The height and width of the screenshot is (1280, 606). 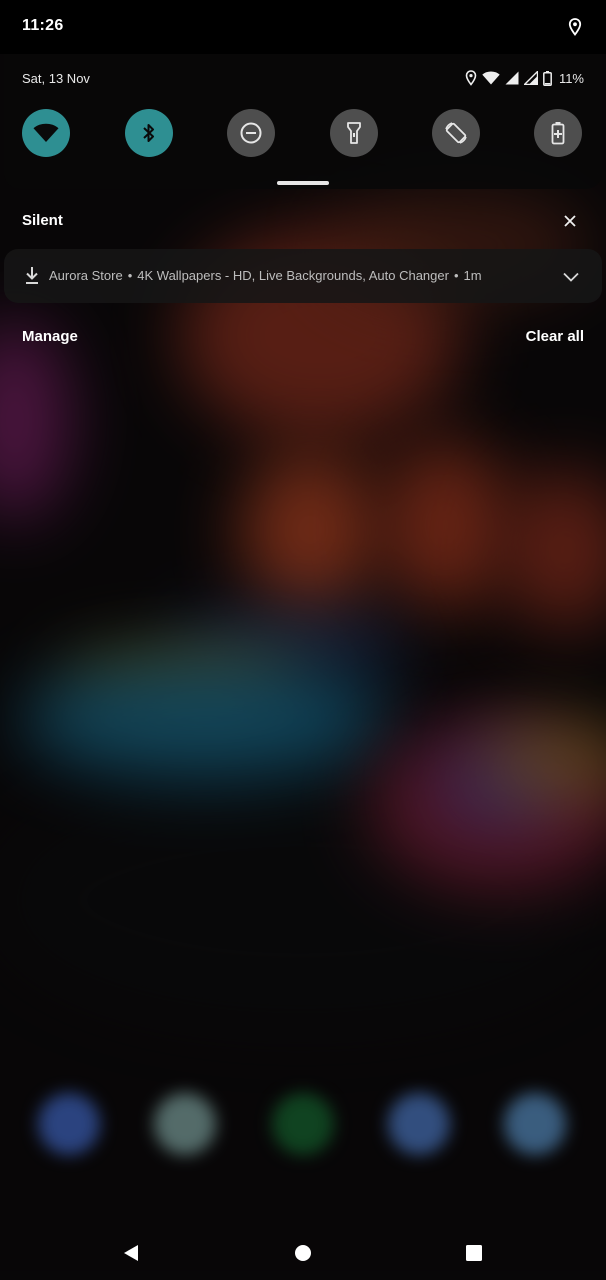 I want to click on quick-settings-panel: Sat, 13 Nov 11%, so click(x=303, y=121).